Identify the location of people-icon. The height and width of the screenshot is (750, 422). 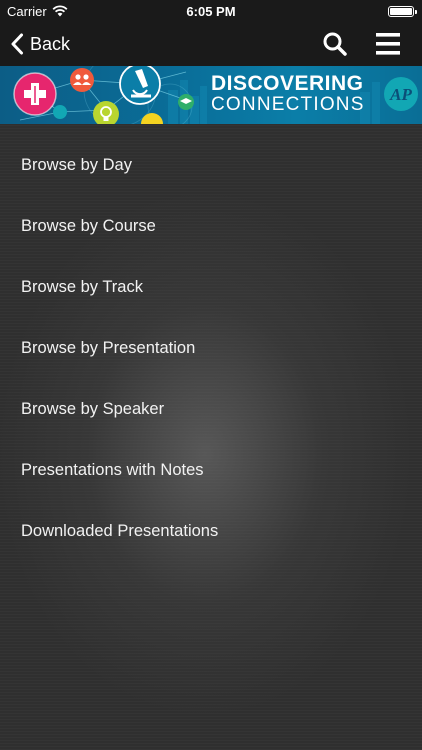
(82, 80).